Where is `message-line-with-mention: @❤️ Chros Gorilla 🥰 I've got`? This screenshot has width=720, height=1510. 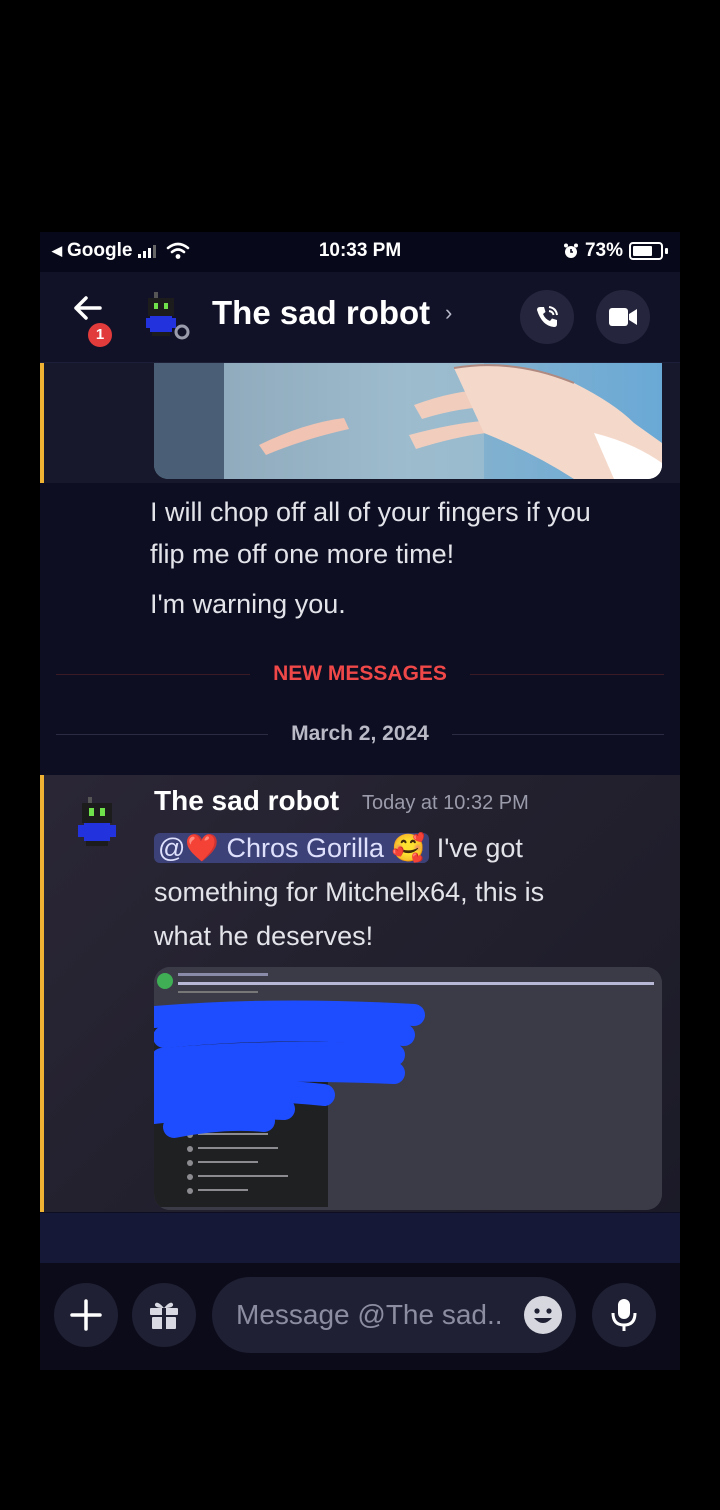 message-line-with-mention: @❤️ Chros Gorilla 🥰 I've got is located at coordinates (338, 848).